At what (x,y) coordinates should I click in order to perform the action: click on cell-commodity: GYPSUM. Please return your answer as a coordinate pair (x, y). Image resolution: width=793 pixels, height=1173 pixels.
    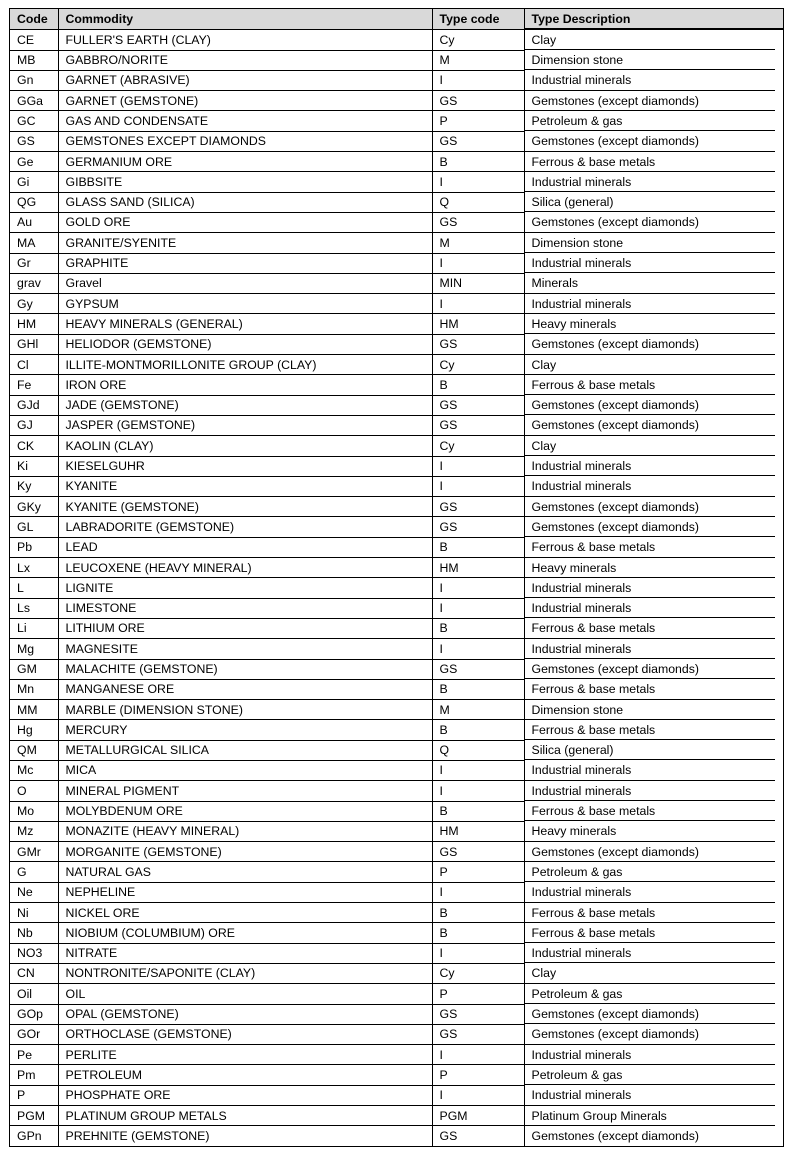
    Looking at the image, I should click on (244, 304).